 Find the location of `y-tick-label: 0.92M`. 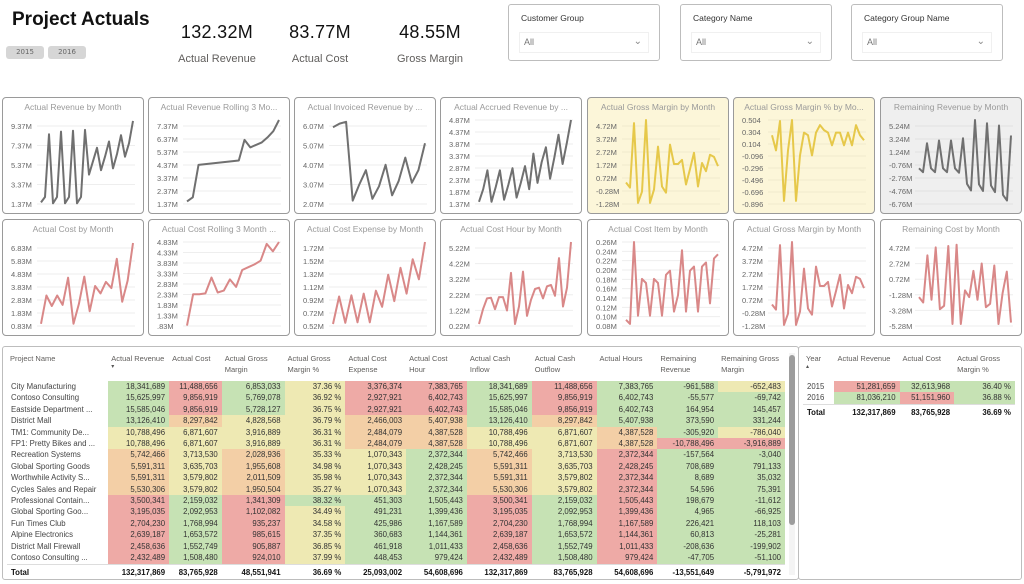

y-tick-label: 0.92M is located at coordinates (313, 300).